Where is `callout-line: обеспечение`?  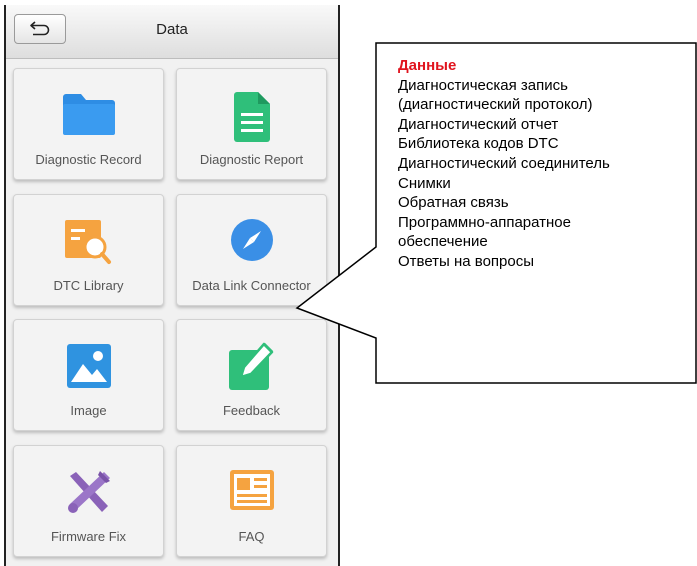
callout-line: обеспечение is located at coordinates (443, 242).